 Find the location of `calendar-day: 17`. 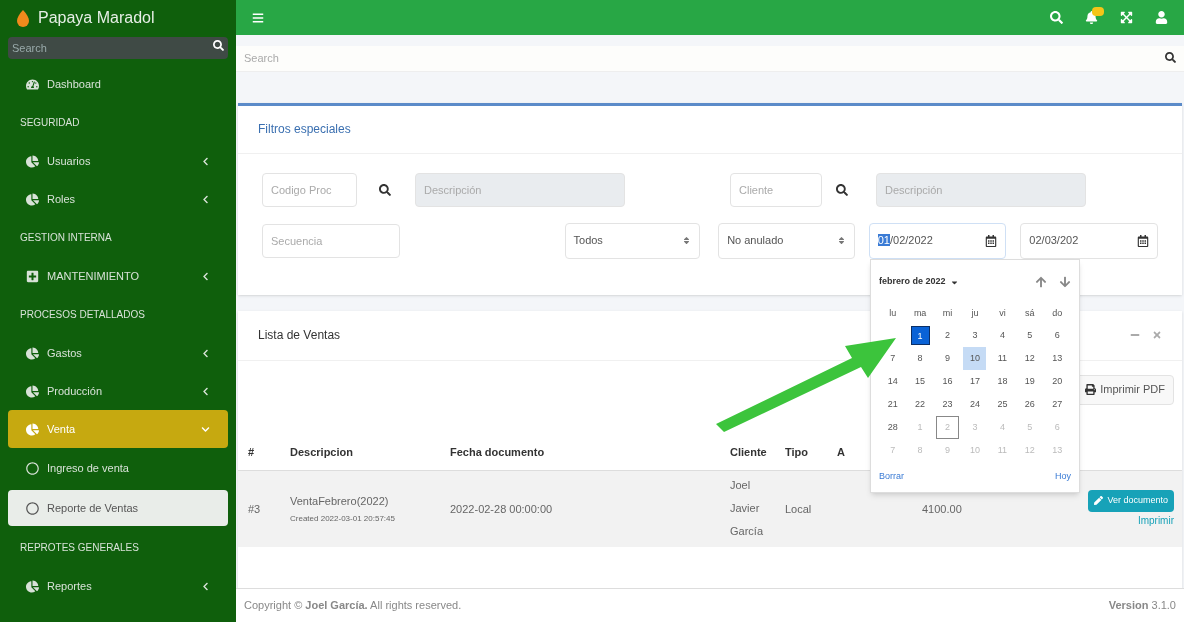

calendar-day: 17 is located at coordinates (975, 381).